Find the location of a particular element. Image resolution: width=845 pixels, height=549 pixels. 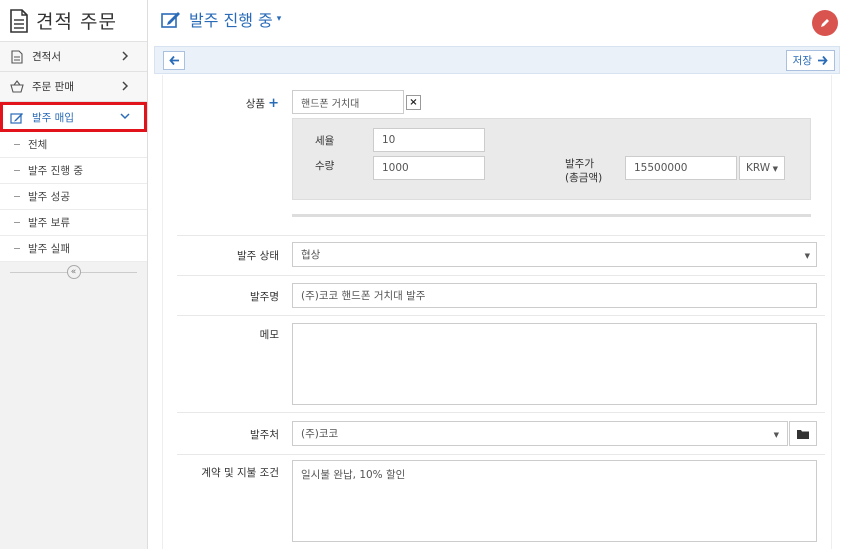

sidebar-subitem-label: 발주 진행 중 is located at coordinates (55, 171).